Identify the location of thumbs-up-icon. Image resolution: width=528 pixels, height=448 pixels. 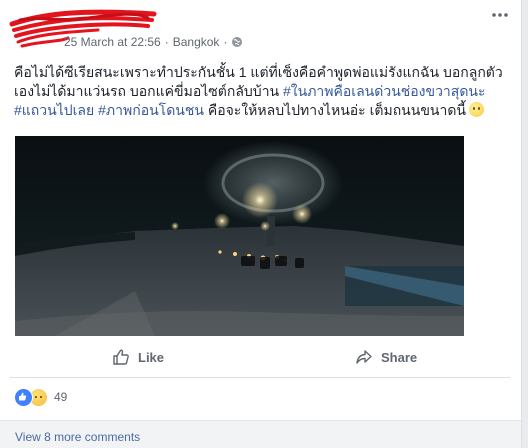
(121, 357).